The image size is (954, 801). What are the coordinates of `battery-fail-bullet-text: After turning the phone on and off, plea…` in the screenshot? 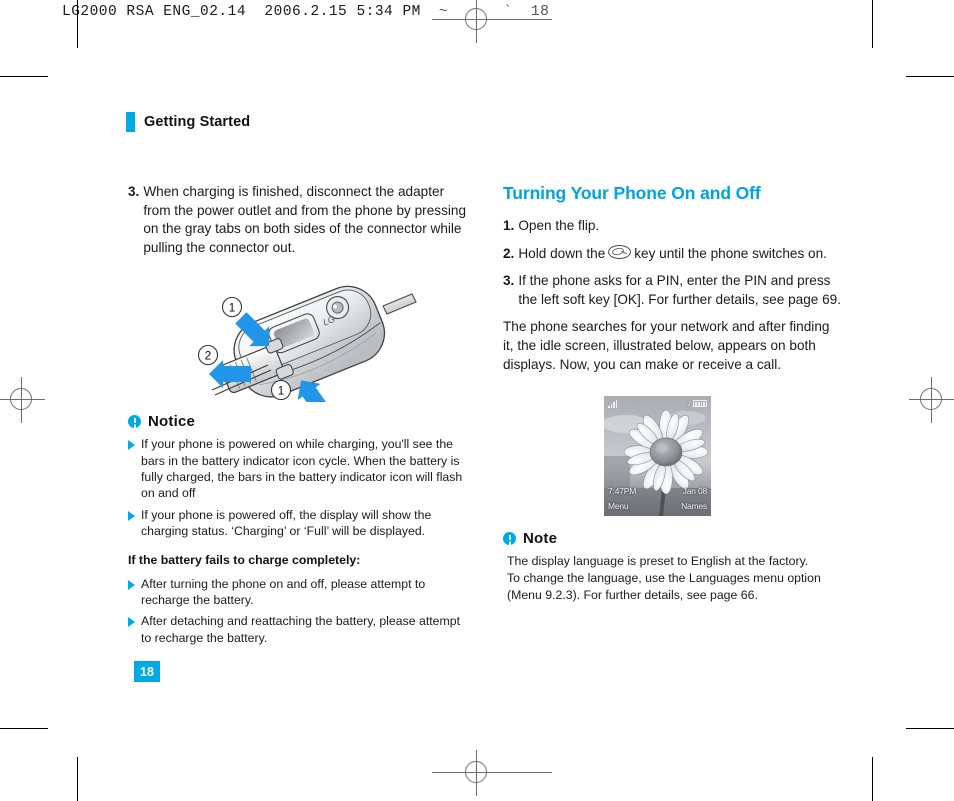 It's located at (283, 591).